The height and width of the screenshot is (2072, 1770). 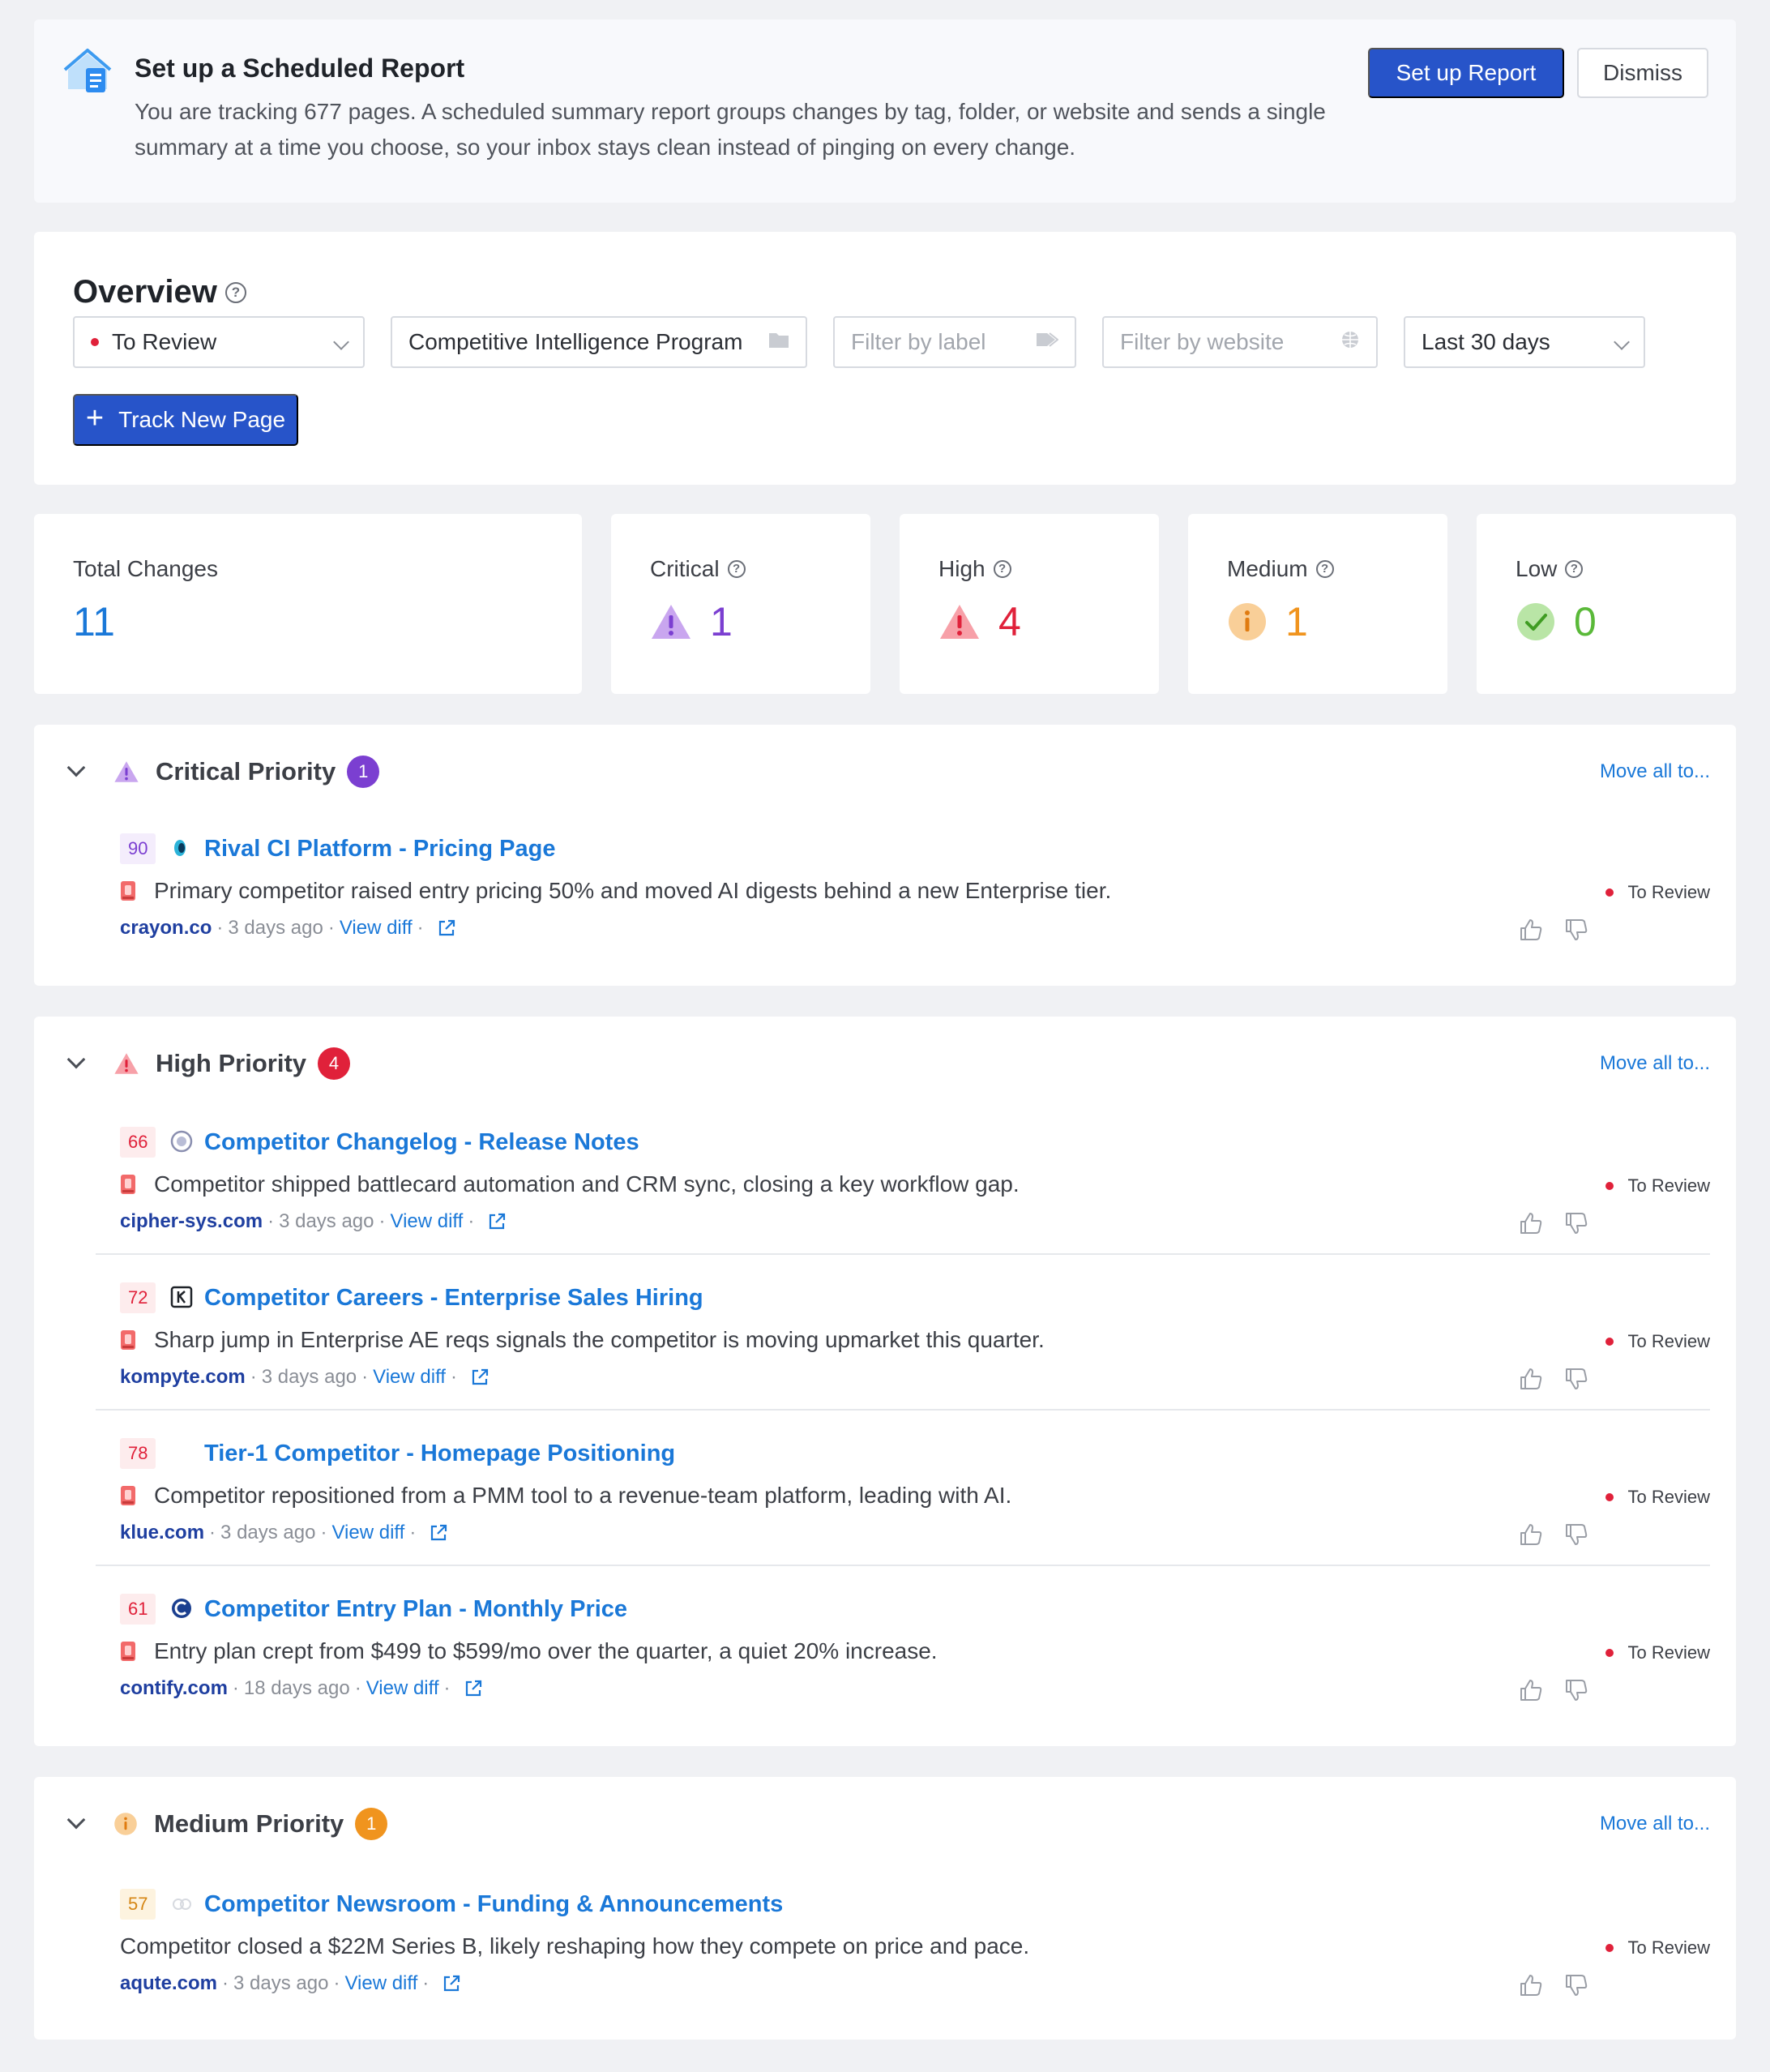 I want to click on score-badge: 61, so click(x=138, y=1610).